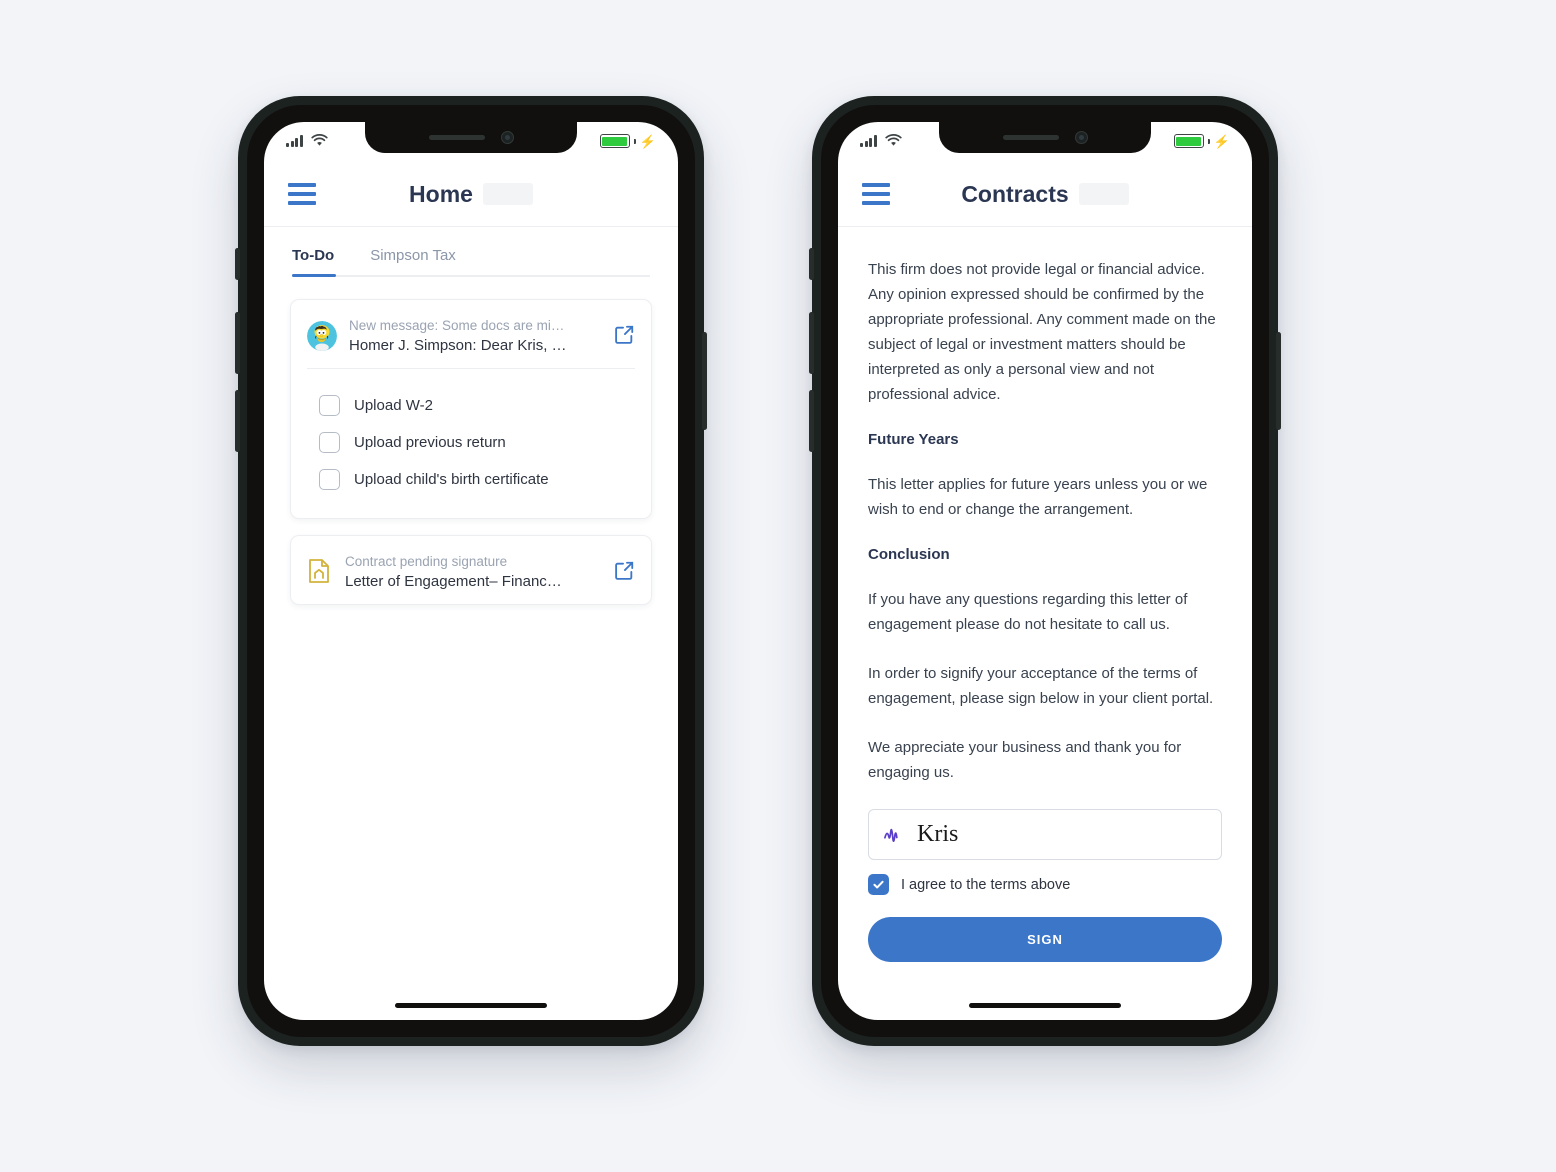  I want to click on checkbox-agree-terms, so click(878, 884).